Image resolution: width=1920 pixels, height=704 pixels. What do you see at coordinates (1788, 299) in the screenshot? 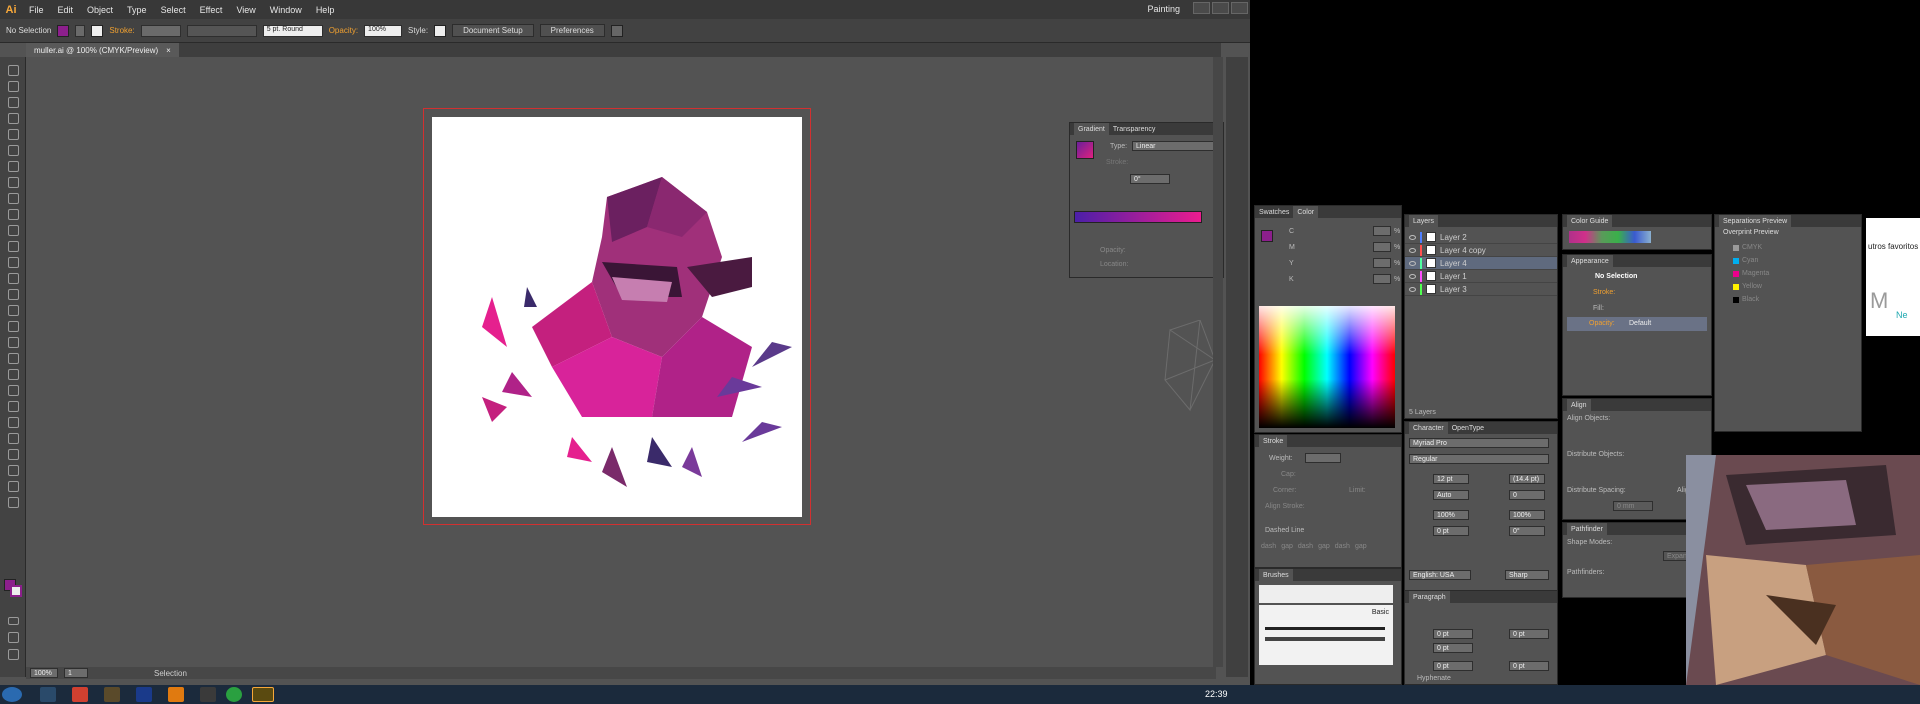
I see `ink-row: Black` at bounding box center [1788, 299].